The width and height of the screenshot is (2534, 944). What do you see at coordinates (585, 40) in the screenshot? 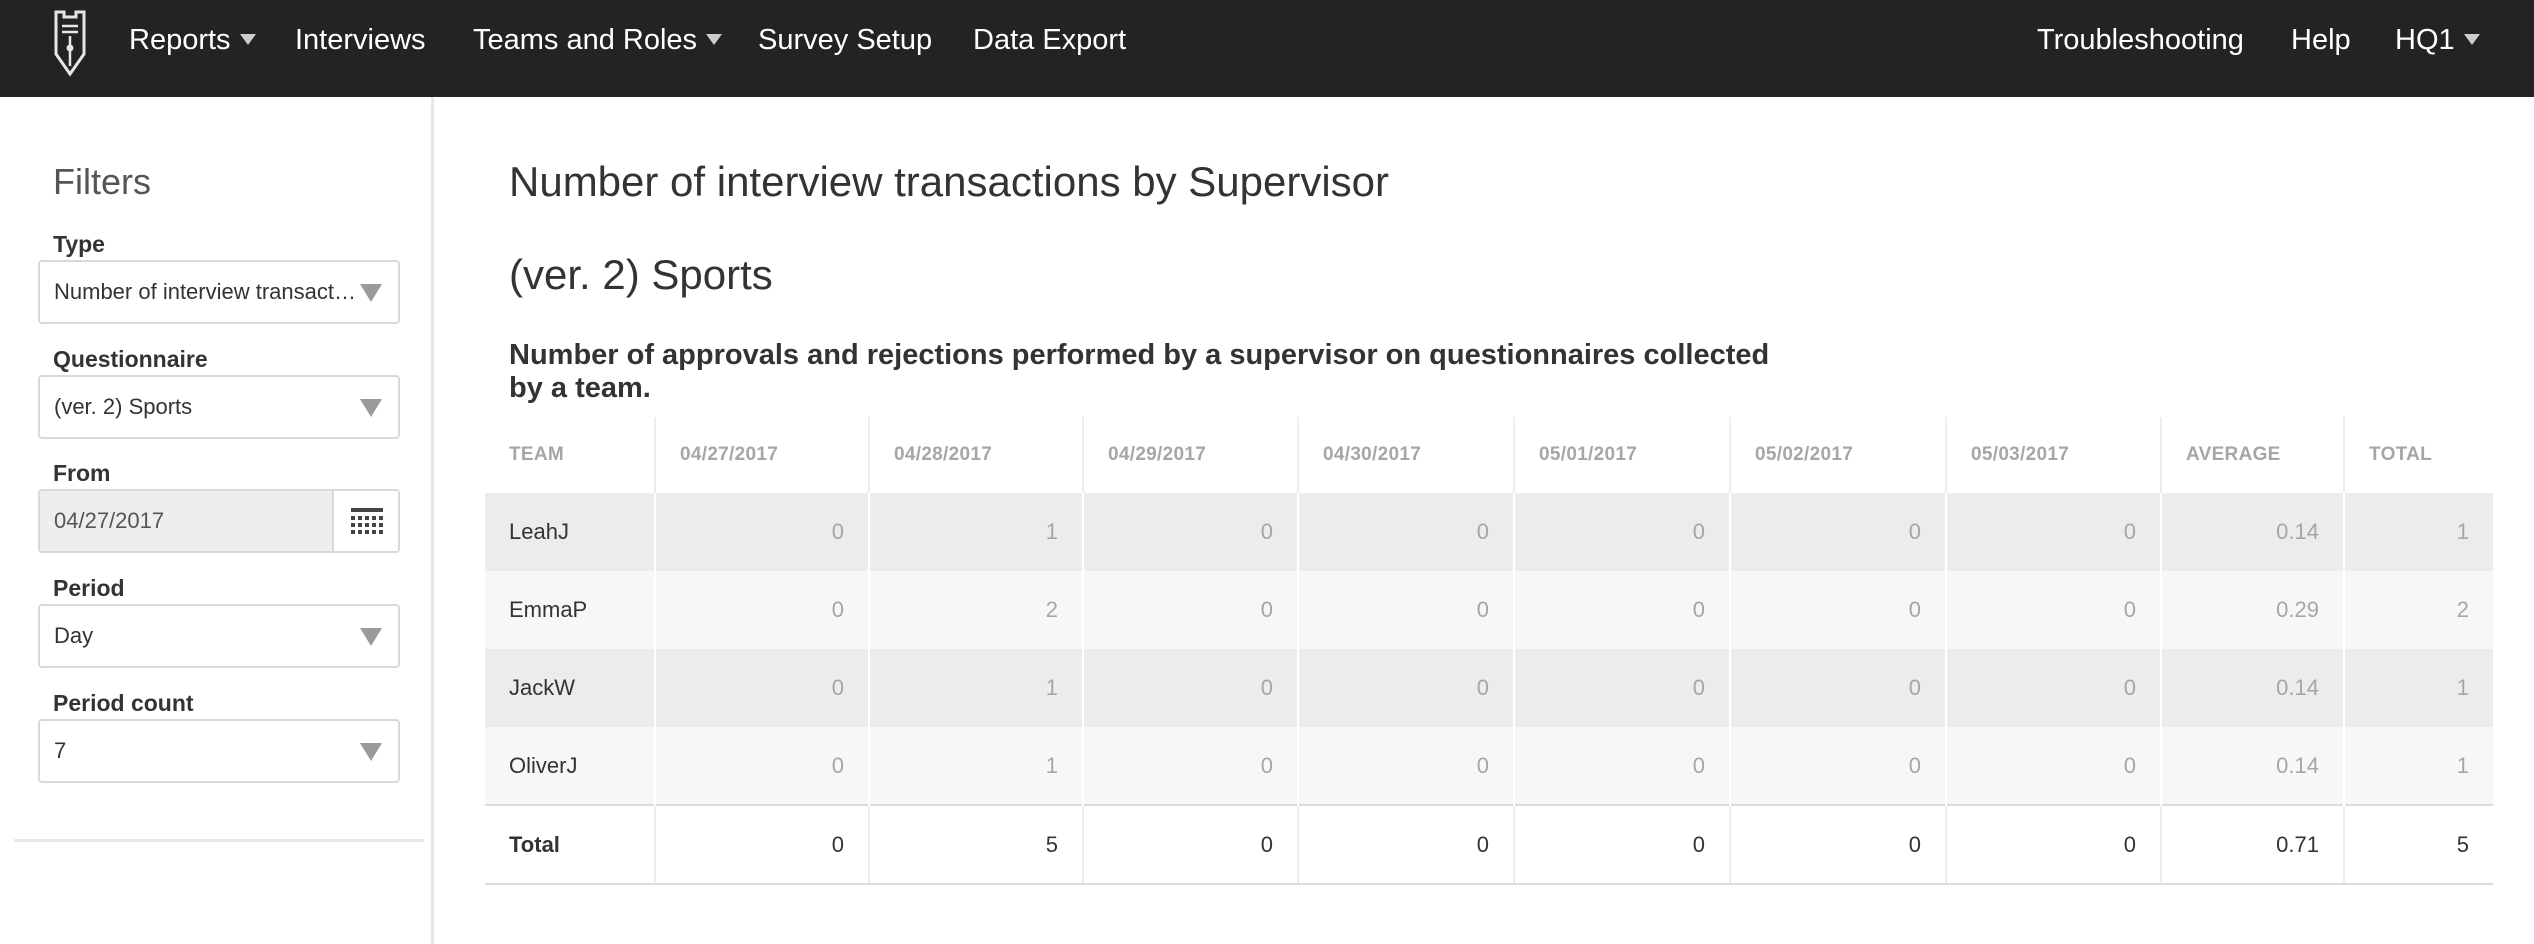
I see `nav-teams-and-roles-label: Teams and Roles` at bounding box center [585, 40].